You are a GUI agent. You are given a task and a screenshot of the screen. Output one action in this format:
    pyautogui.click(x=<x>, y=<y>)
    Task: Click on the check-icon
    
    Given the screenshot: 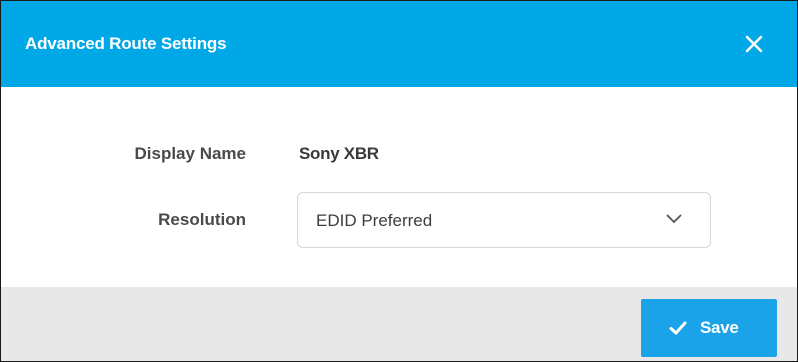 What is the action you would take?
    pyautogui.click(x=678, y=328)
    